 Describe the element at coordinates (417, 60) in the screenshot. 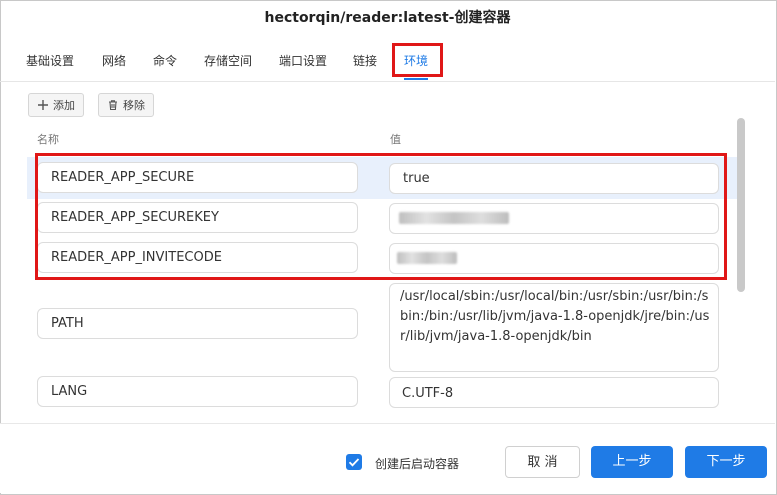

I see `tab-highlight-box` at that location.